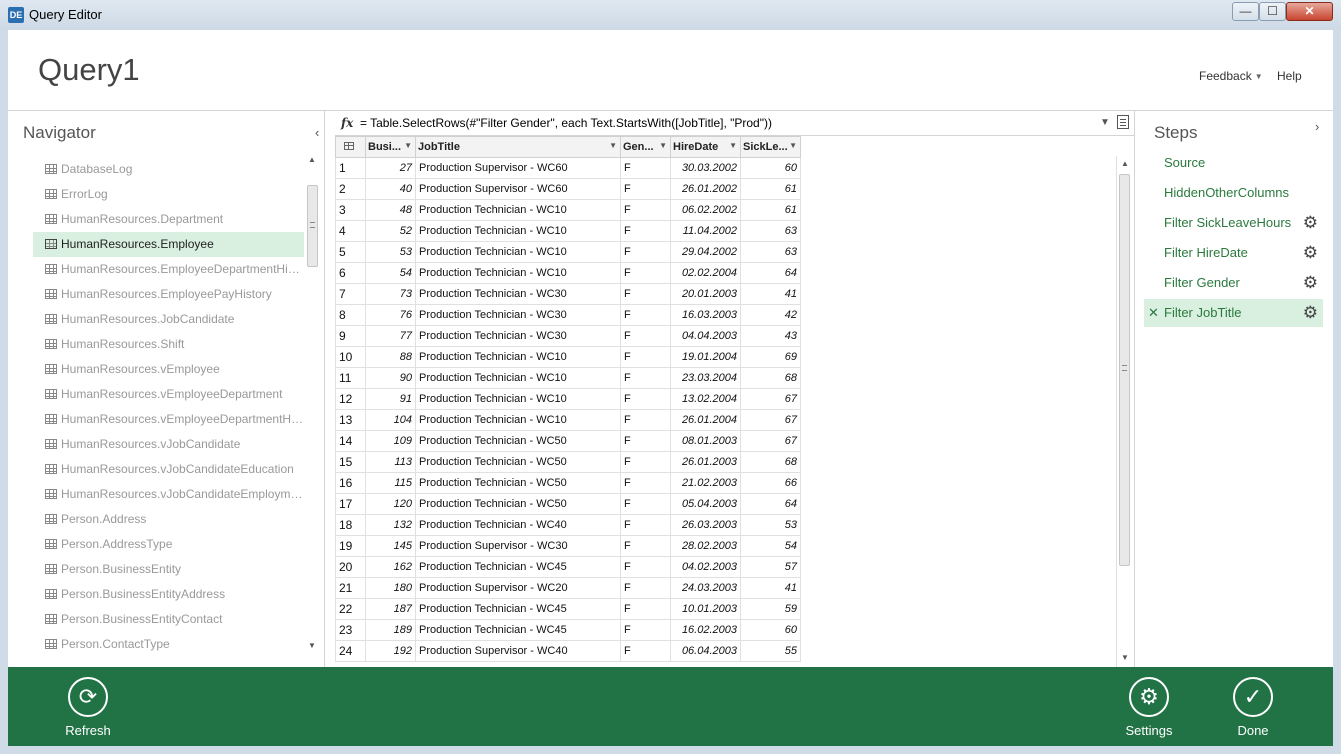 Image resolution: width=1341 pixels, height=754 pixels. I want to click on cell-sickleavehours: 54, so click(770, 546).